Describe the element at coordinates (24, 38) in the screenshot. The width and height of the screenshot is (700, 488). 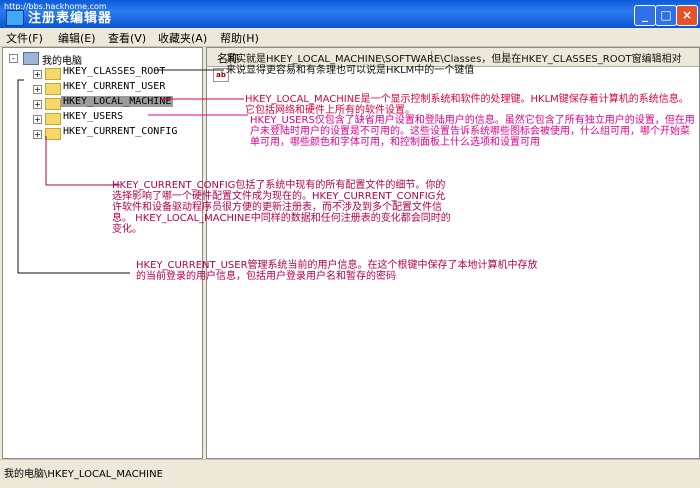
I see `menu-file: 文件(F)` at that location.